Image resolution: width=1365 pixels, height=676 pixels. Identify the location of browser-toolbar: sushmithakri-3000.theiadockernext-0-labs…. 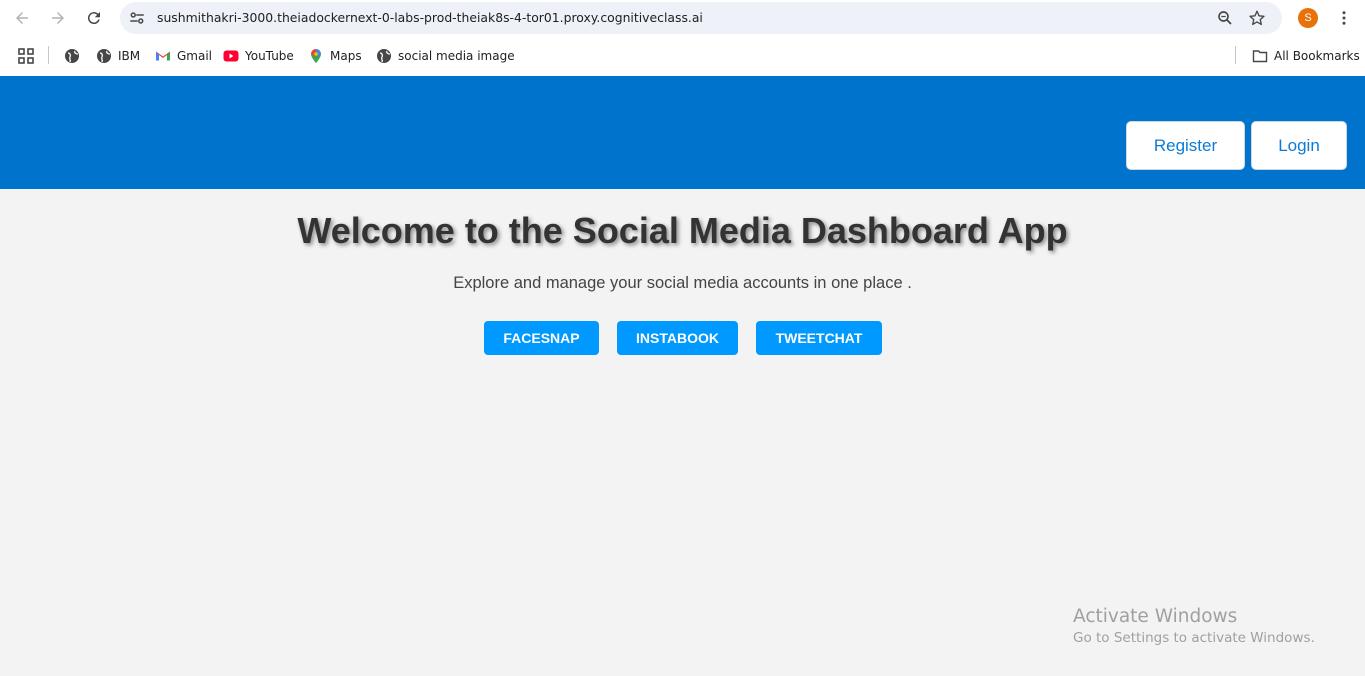
(682, 18).